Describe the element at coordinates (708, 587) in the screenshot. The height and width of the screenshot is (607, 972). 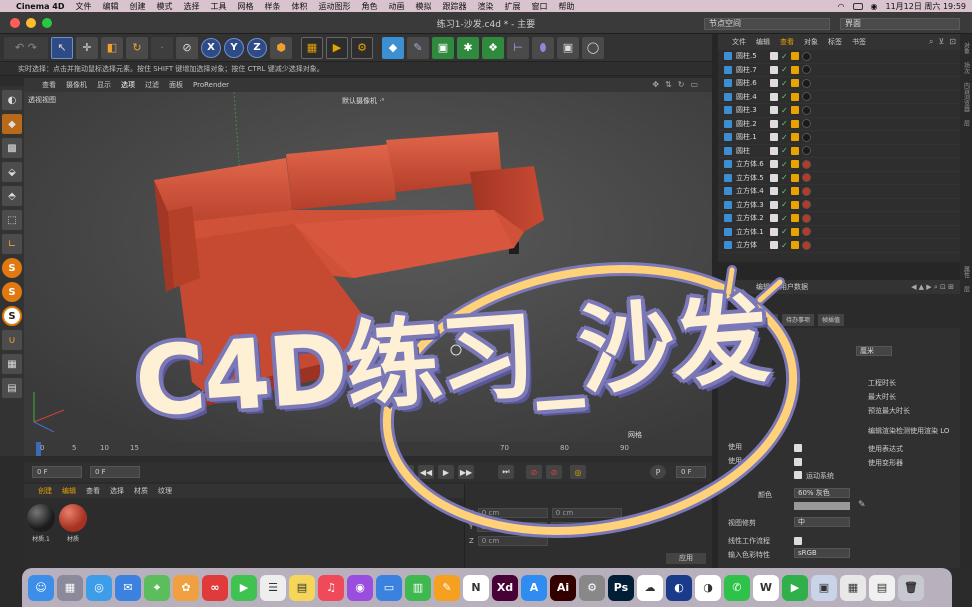
I see `qq-icon: ◑` at that location.